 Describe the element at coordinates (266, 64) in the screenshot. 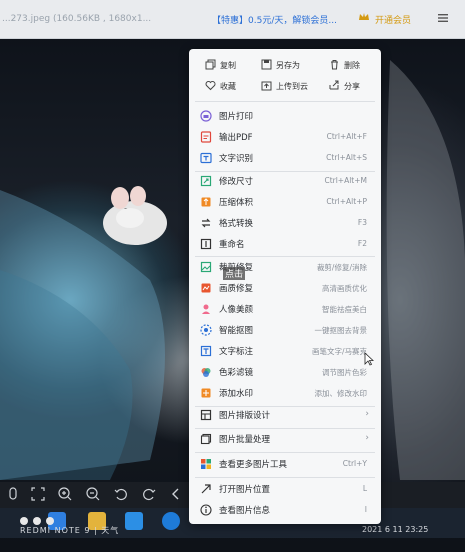

I see `save-as-icon` at that location.